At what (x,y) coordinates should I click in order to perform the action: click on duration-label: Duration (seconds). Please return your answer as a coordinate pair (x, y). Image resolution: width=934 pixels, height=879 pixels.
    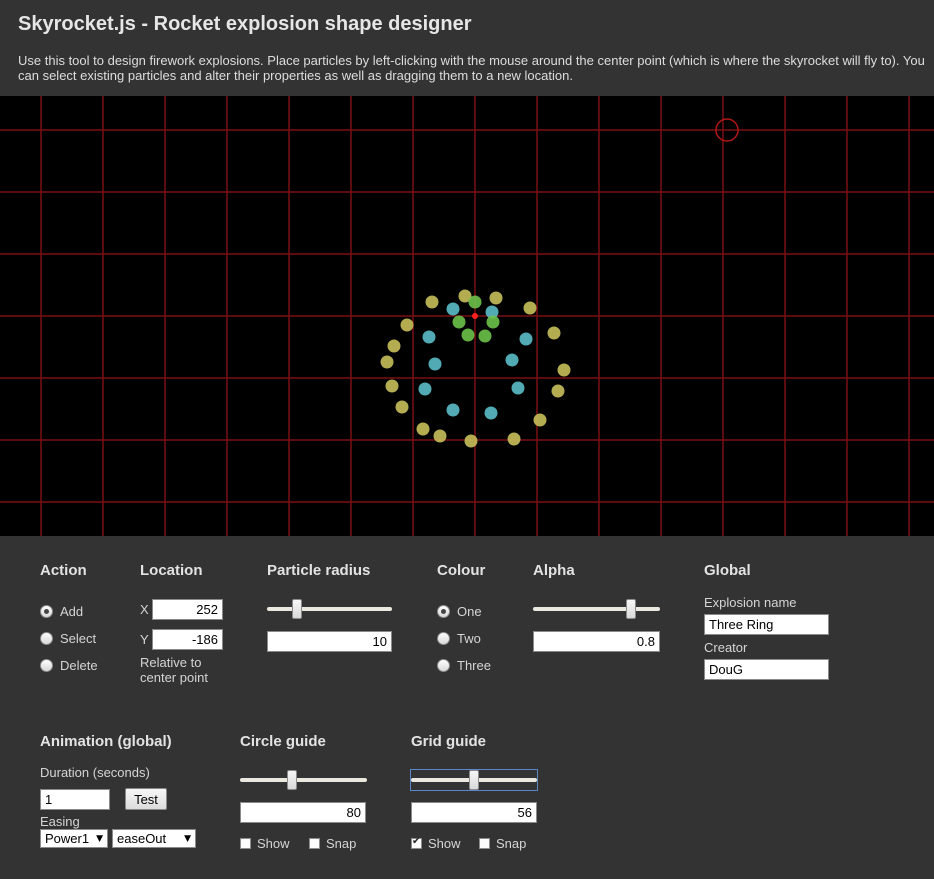
    Looking at the image, I should click on (95, 772).